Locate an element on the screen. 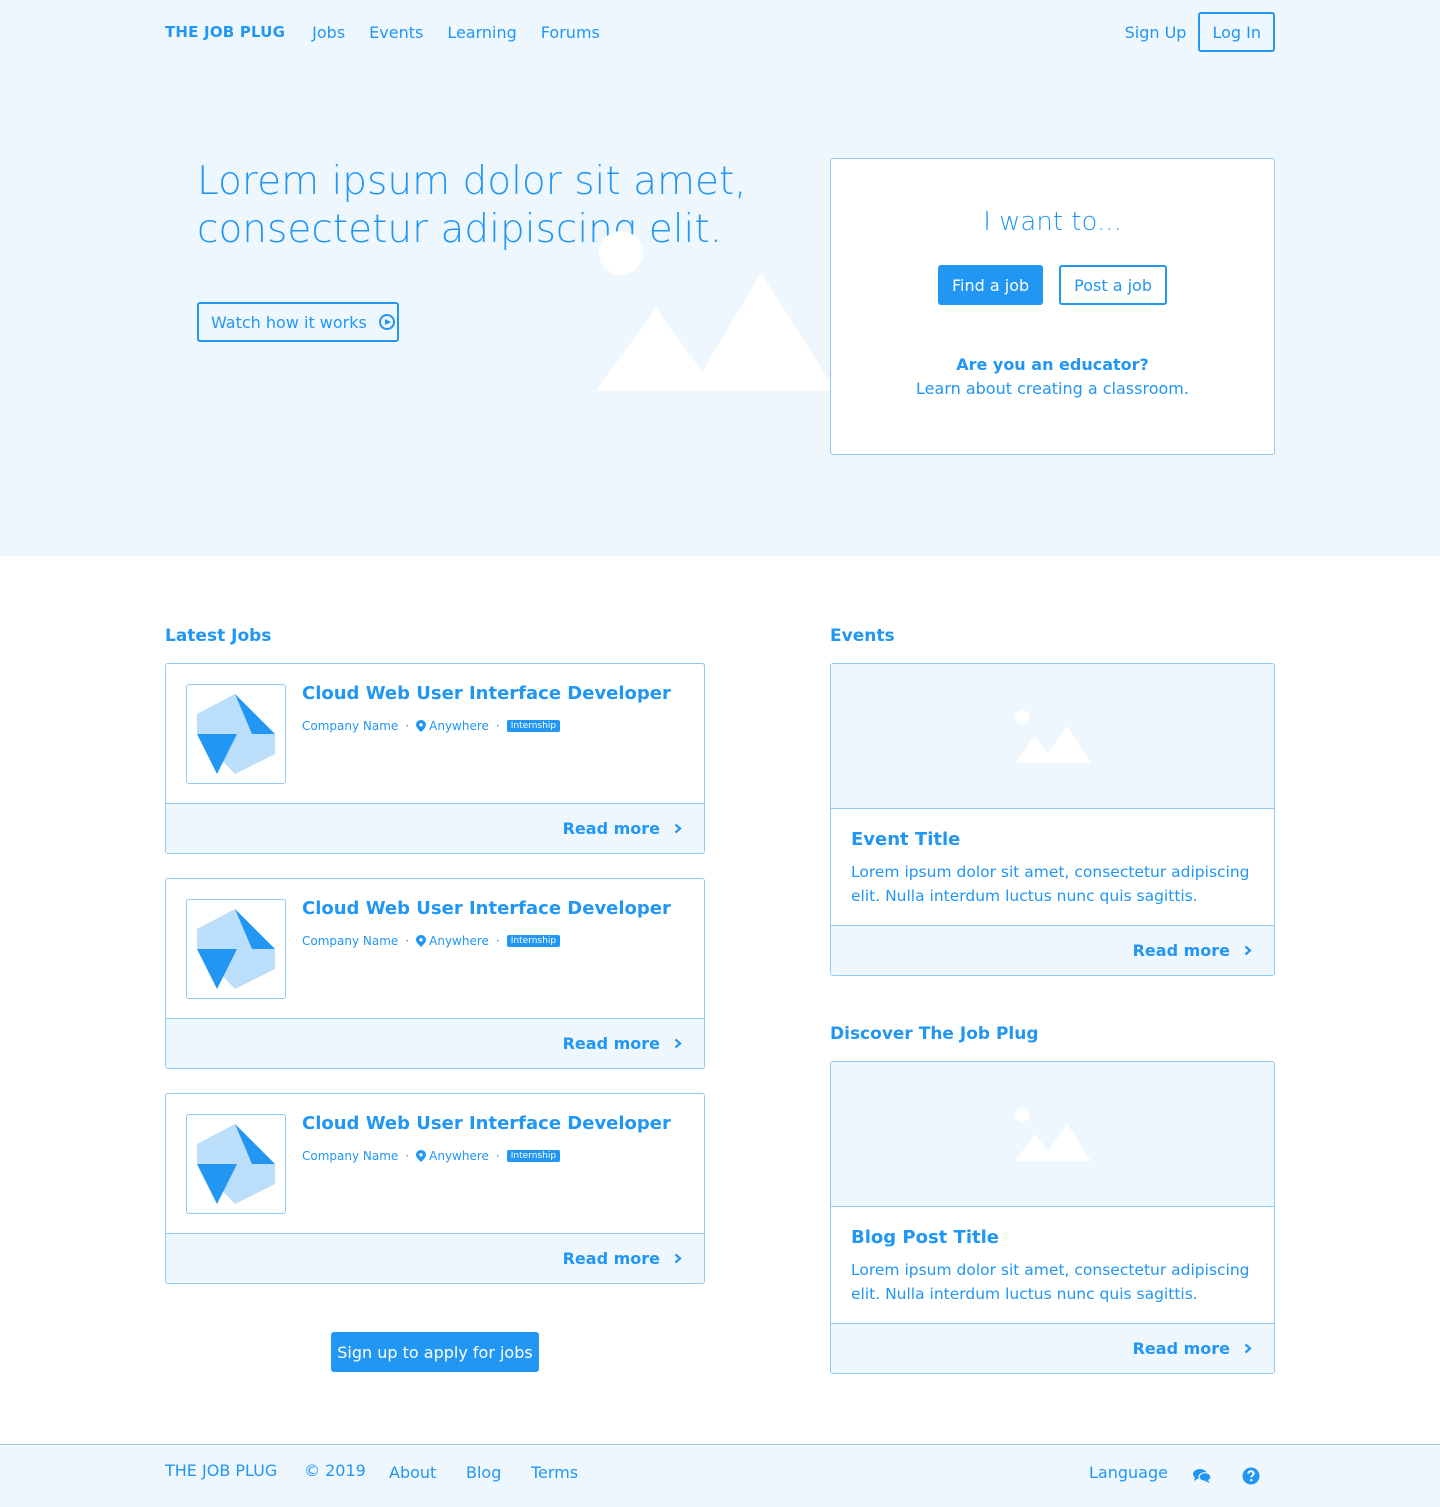  play-circle-icon is located at coordinates (386, 322).